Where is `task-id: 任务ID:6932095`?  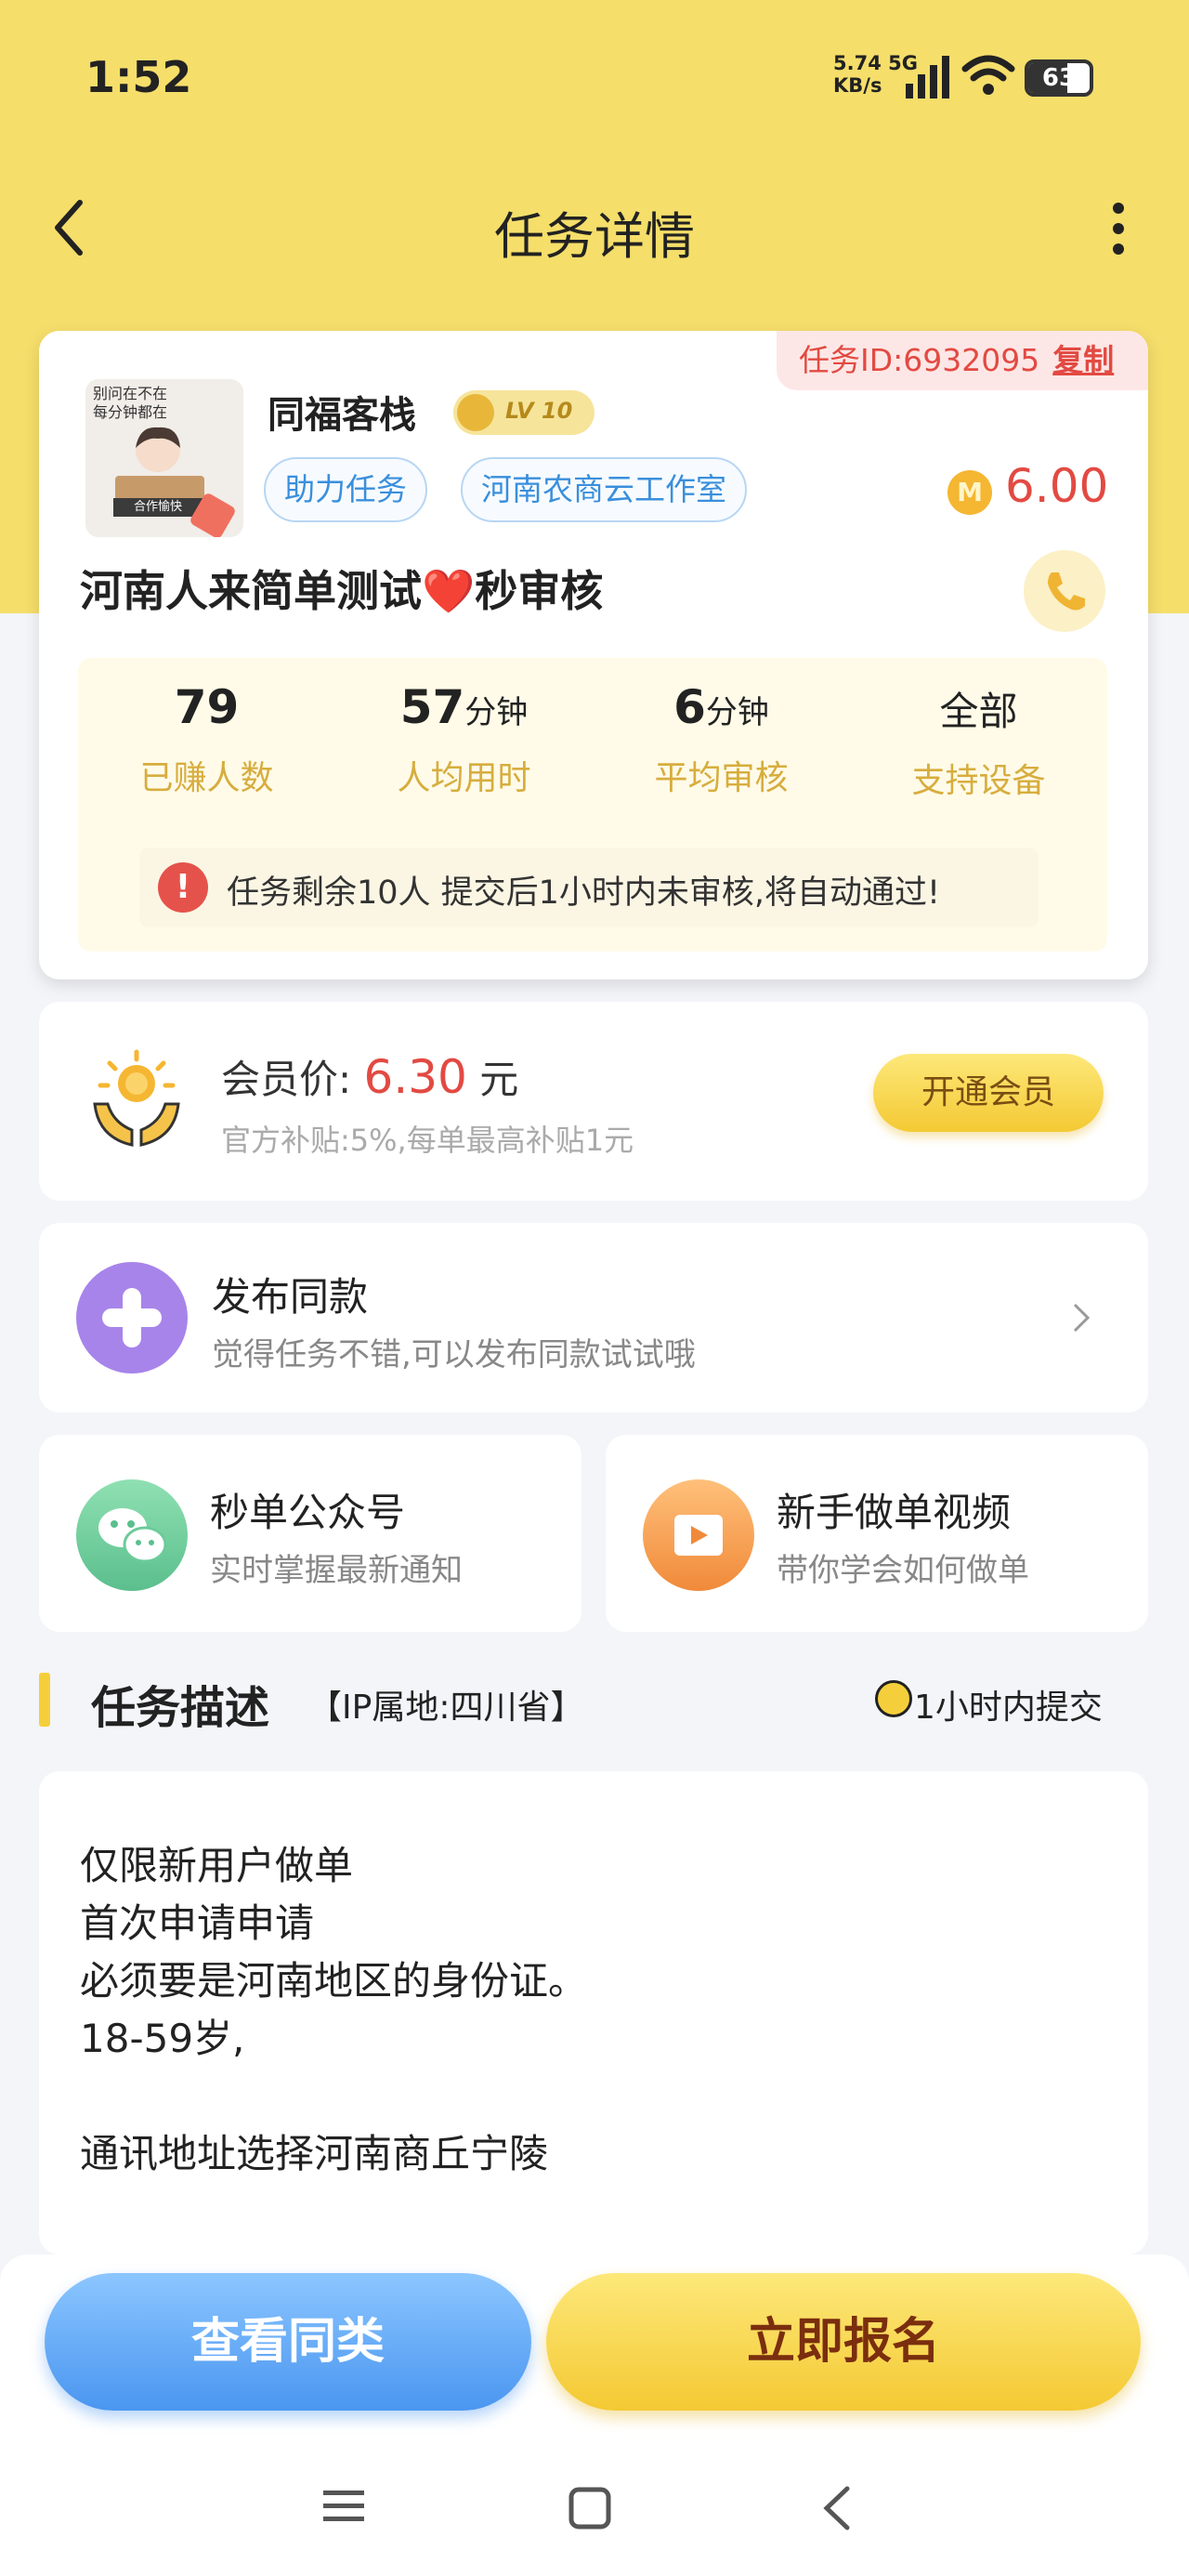 task-id: 任务ID:6932095 is located at coordinates (919, 360).